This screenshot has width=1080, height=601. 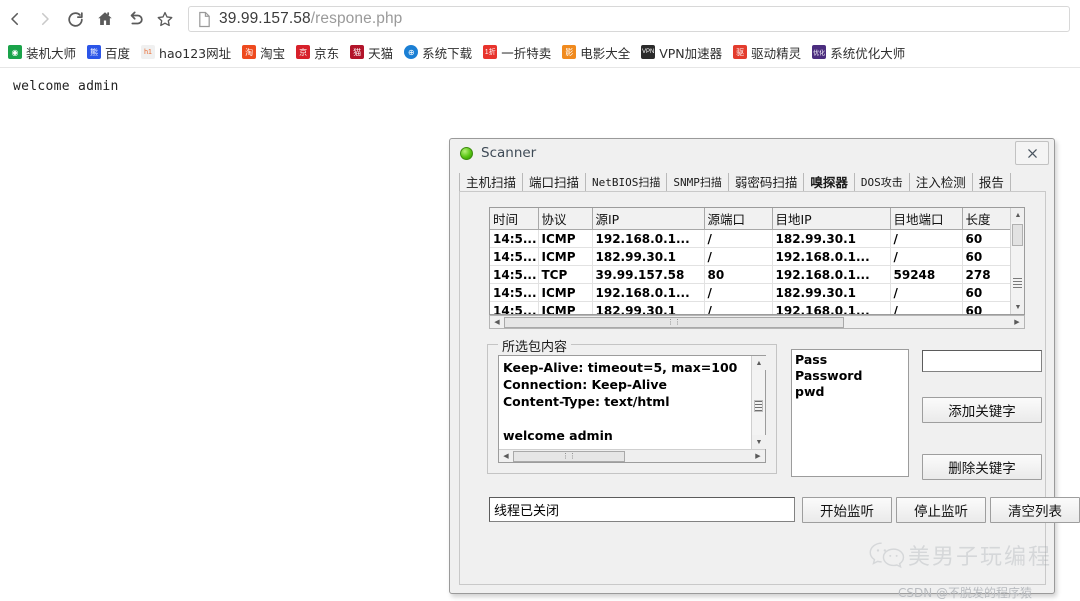 I want to click on bookmark-item: 驱驱动精灵, so click(x=767, y=52).